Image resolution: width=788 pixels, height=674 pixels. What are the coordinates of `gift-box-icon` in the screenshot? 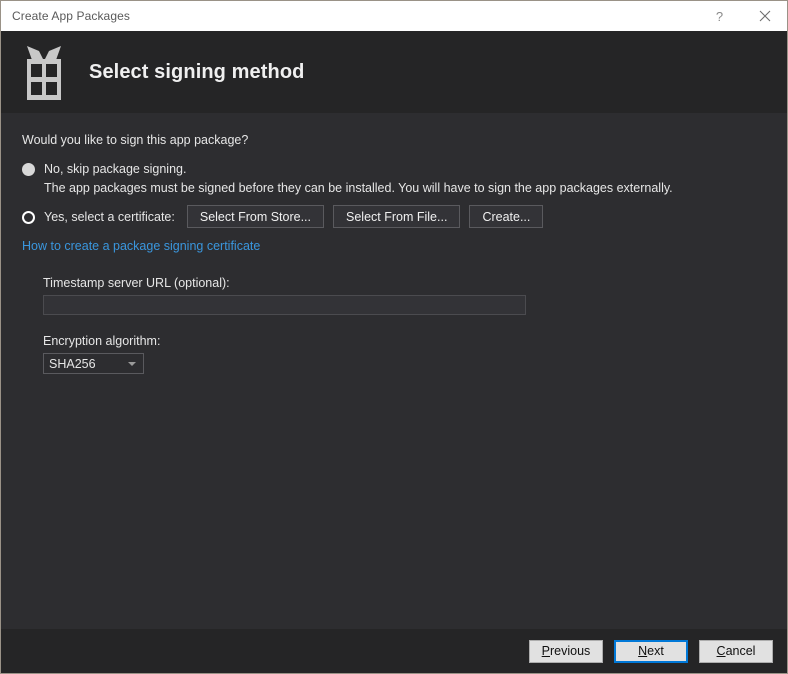 It's located at (44, 72).